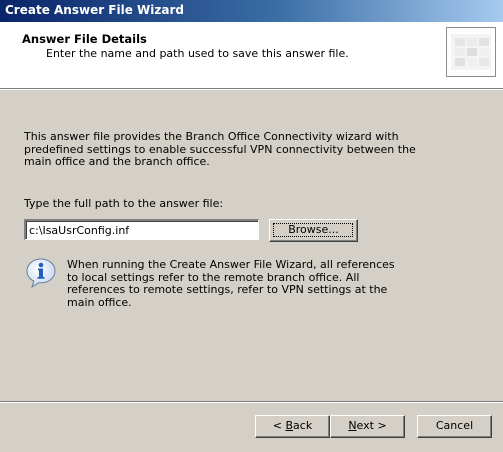  What do you see at coordinates (84, 39) in the screenshot?
I see `header-title: Answer File Details` at bounding box center [84, 39].